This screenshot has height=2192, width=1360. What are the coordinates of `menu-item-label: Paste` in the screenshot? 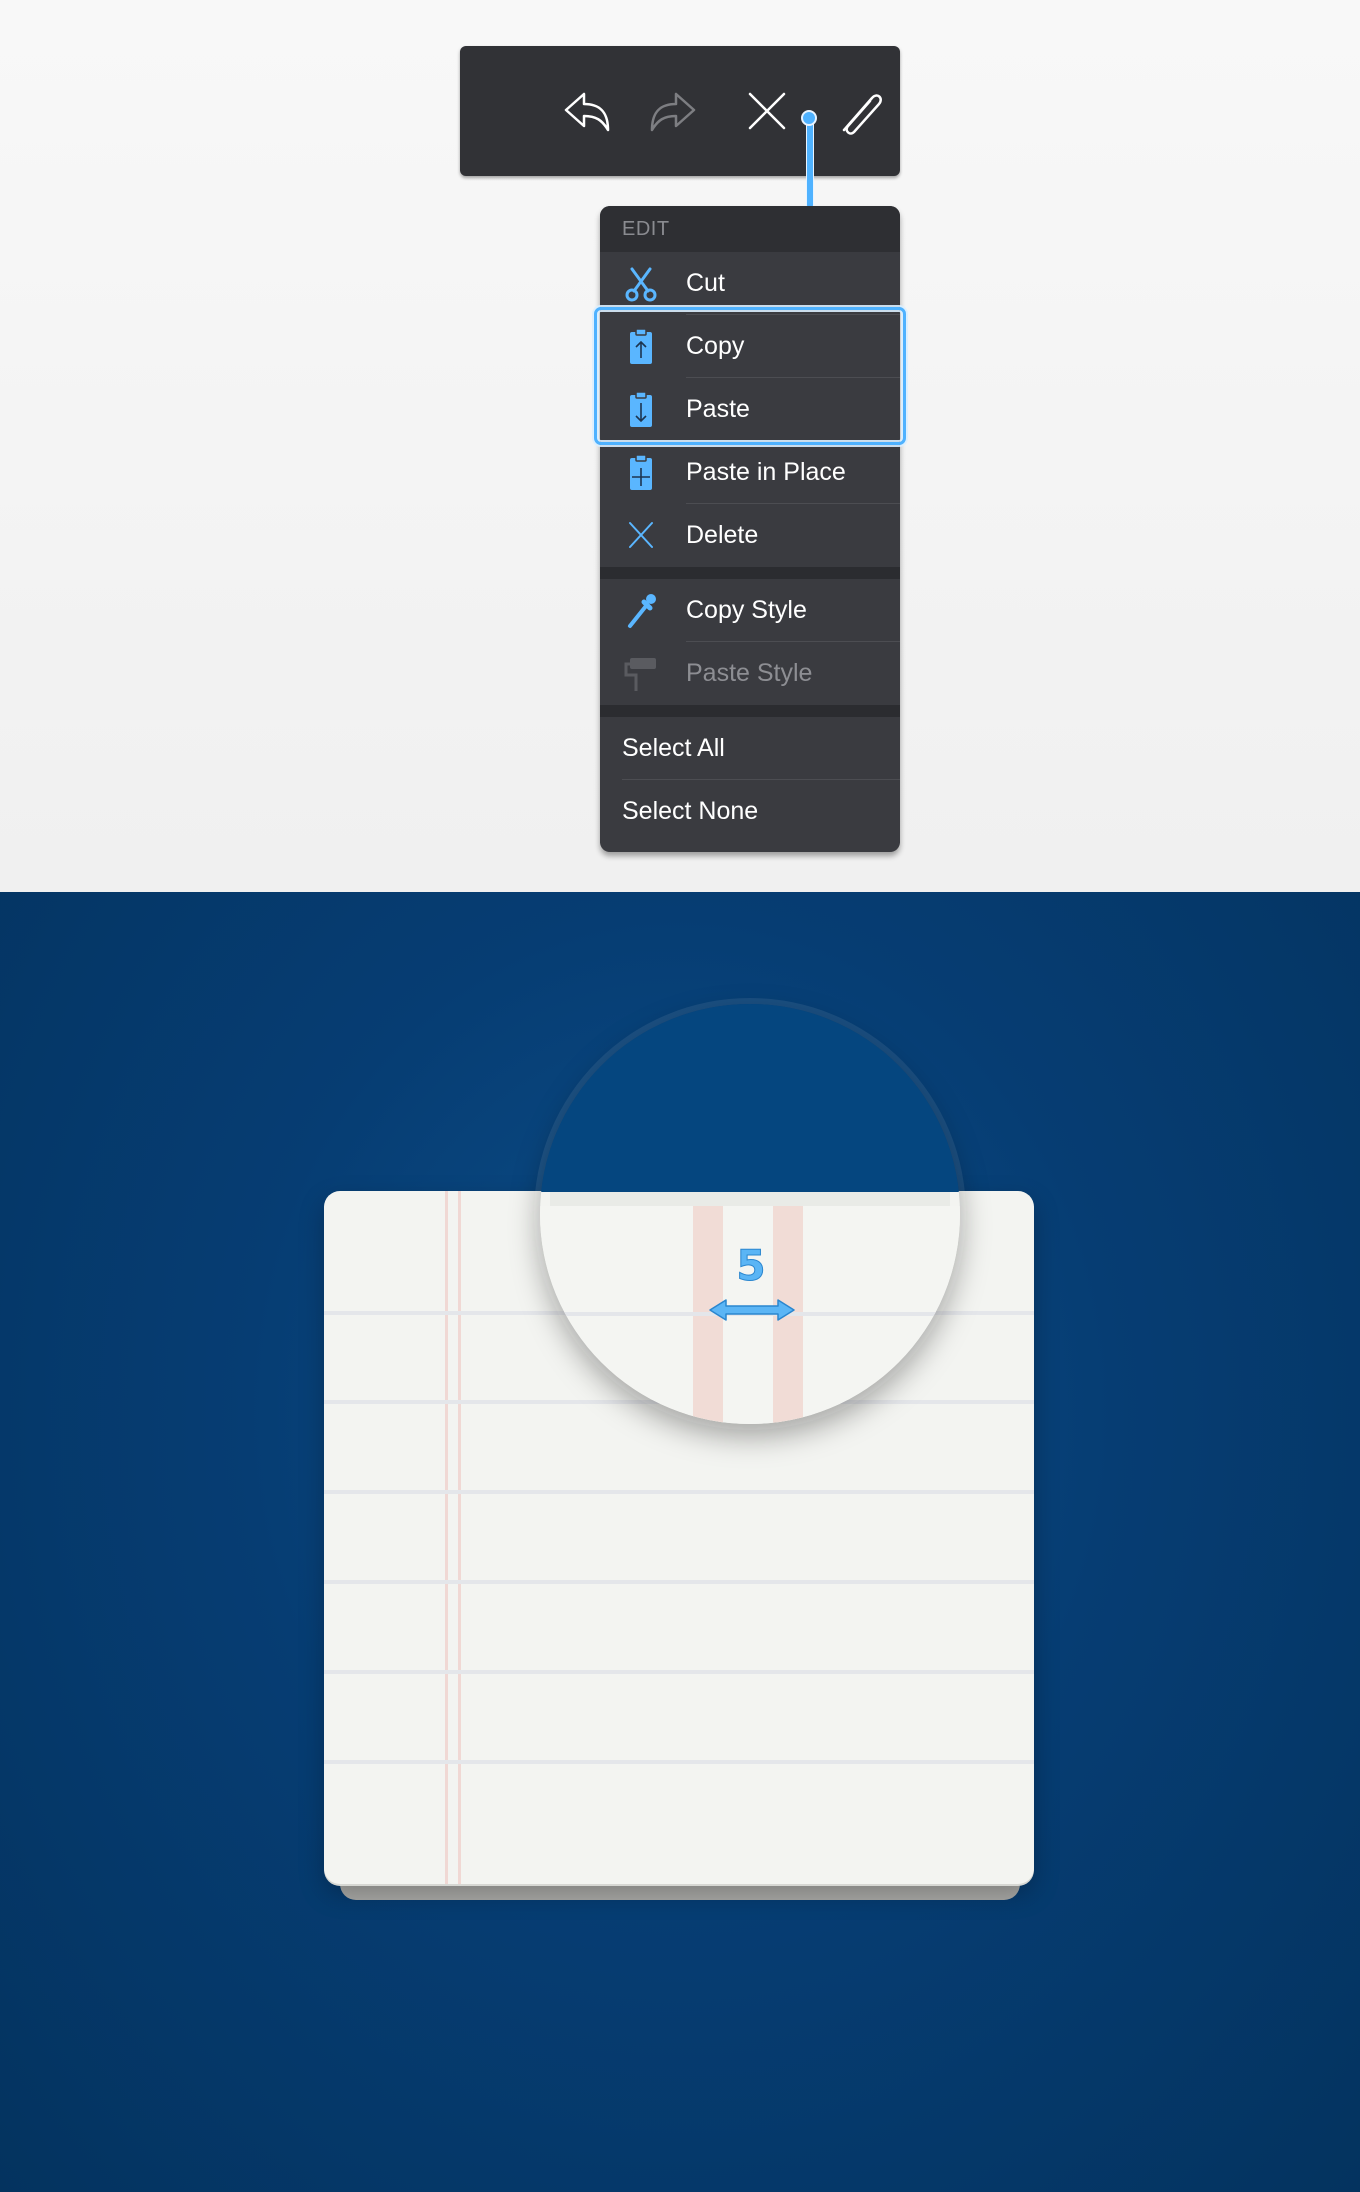 It's located at (718, 409).